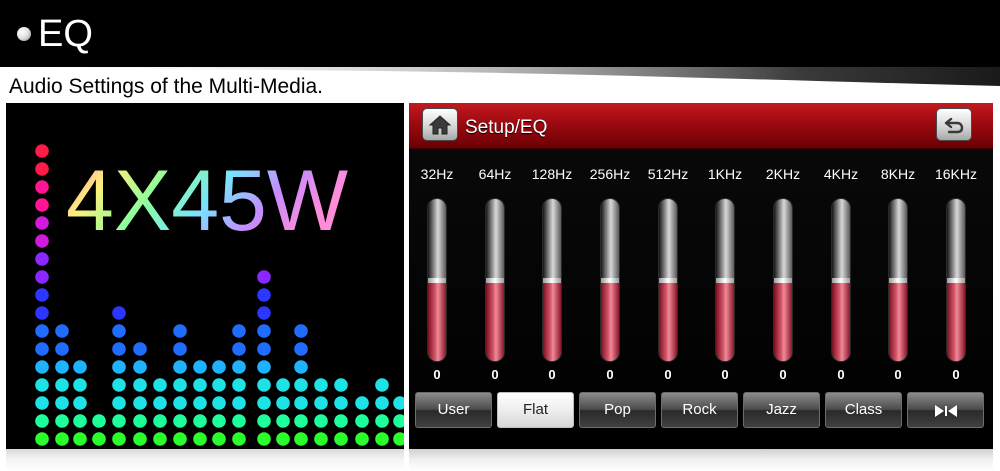 The image size is (1000, 471). Describe the element at coordinates (699, 410) in the screenshot. I see `preset-button-rock: Rock` at that location.